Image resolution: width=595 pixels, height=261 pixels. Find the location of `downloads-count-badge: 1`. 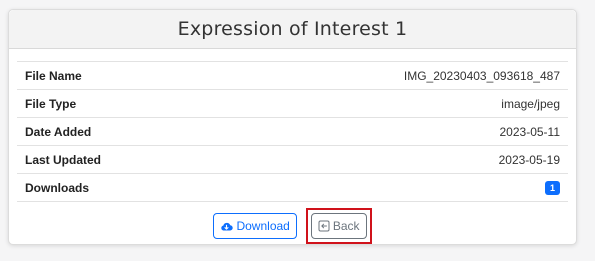

downloads-count-badge: 1 is located at coordinates (552, 187).